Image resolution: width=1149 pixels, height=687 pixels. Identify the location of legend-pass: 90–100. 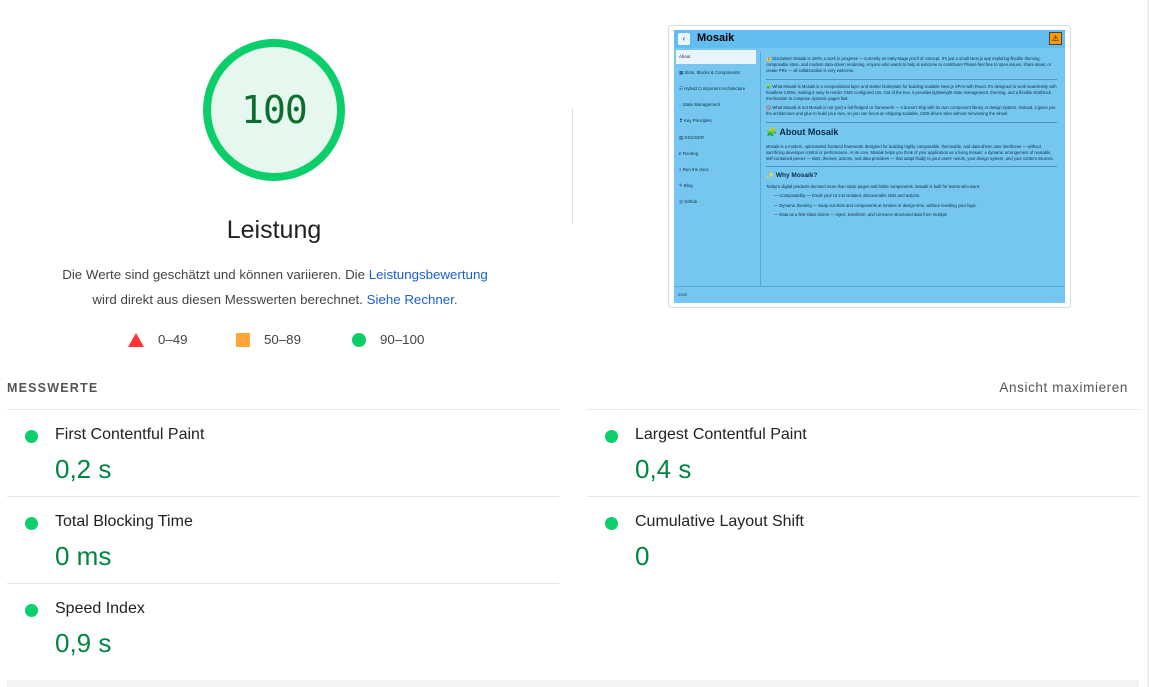
(388, 339).